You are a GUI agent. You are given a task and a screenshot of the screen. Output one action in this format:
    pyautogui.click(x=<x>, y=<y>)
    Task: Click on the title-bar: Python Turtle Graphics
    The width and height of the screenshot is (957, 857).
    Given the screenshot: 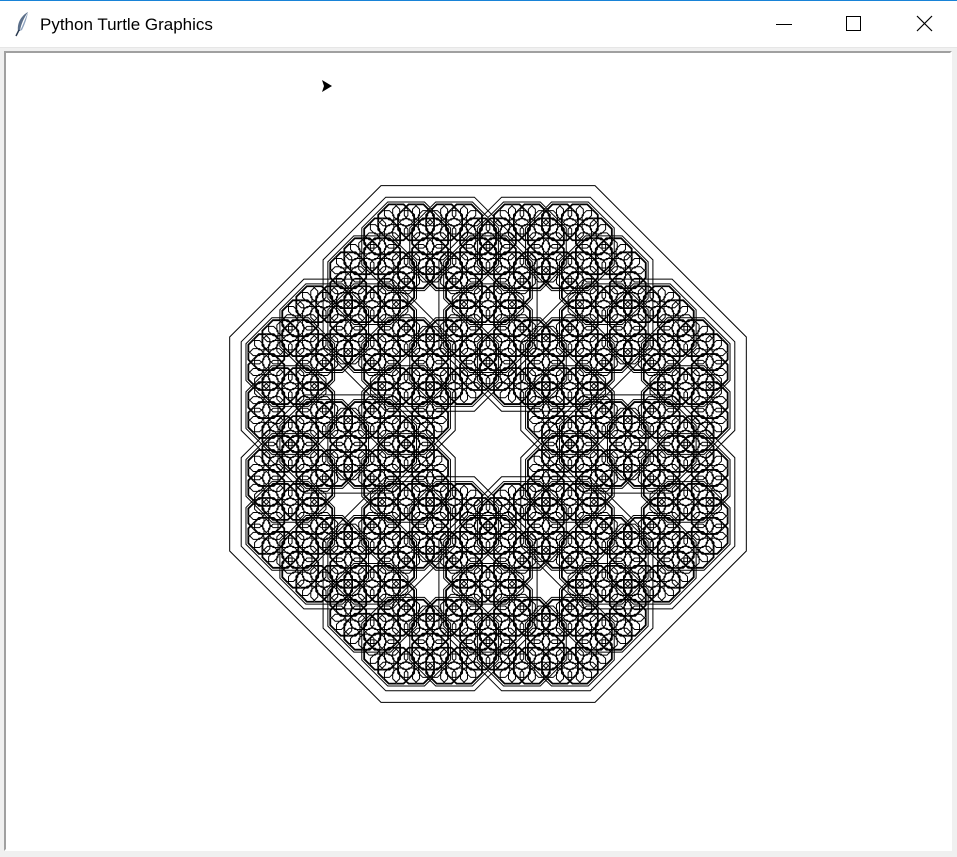 What is the action you would take?
    pyautogui.click(x=478, y=24)
    